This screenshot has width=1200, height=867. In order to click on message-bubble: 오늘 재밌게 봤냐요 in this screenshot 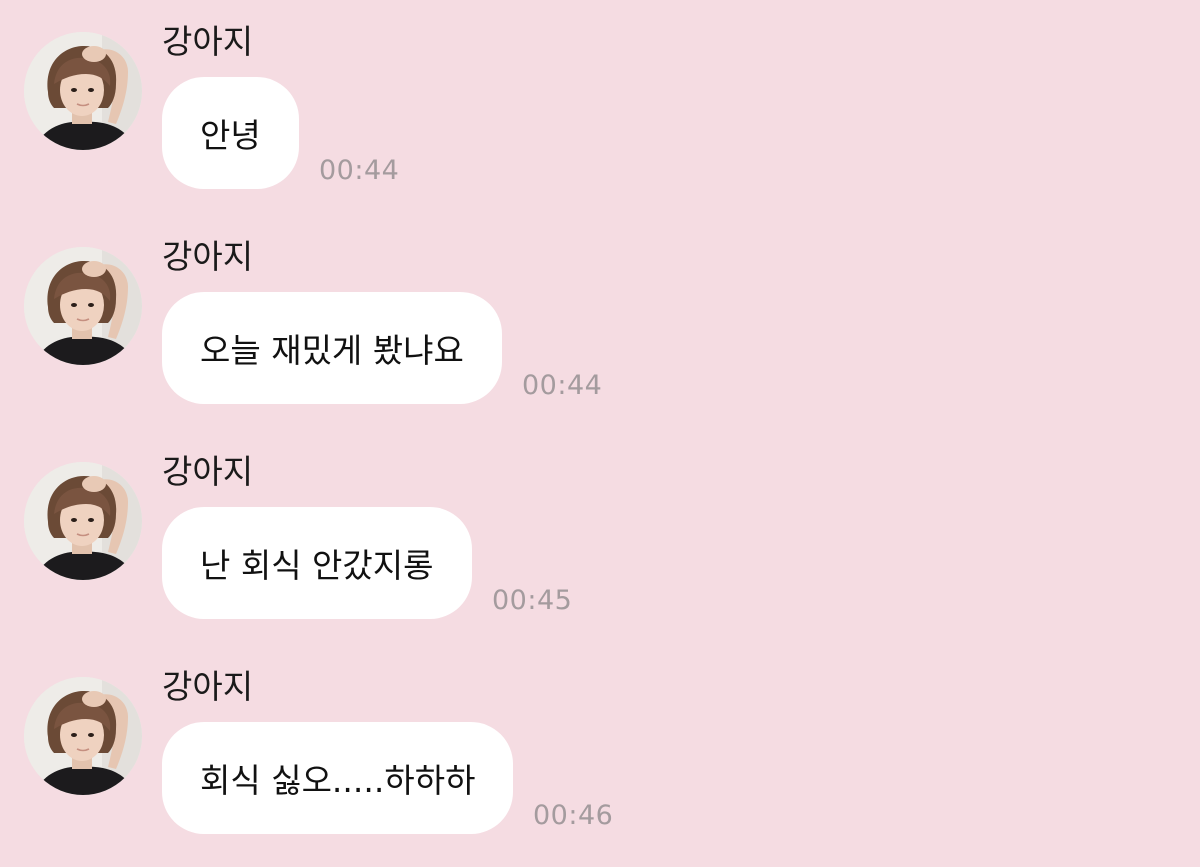, I will do `click(332, 348)`.